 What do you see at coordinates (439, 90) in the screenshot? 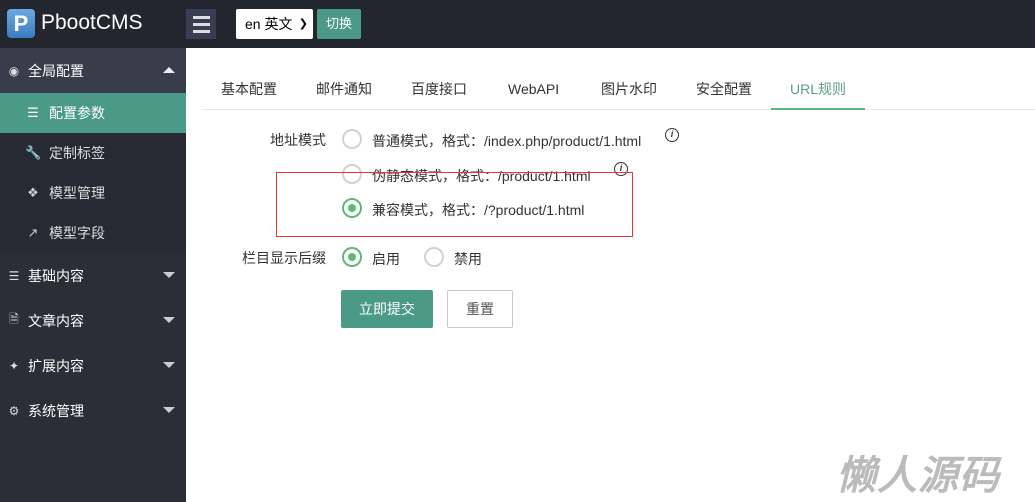
I see `tab-baidu: 百度接口` at bounding box center [439, 90].